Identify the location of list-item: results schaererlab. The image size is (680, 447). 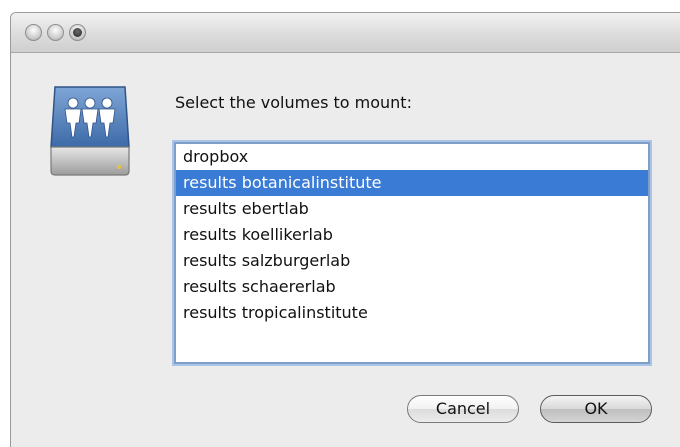
(412, 287).